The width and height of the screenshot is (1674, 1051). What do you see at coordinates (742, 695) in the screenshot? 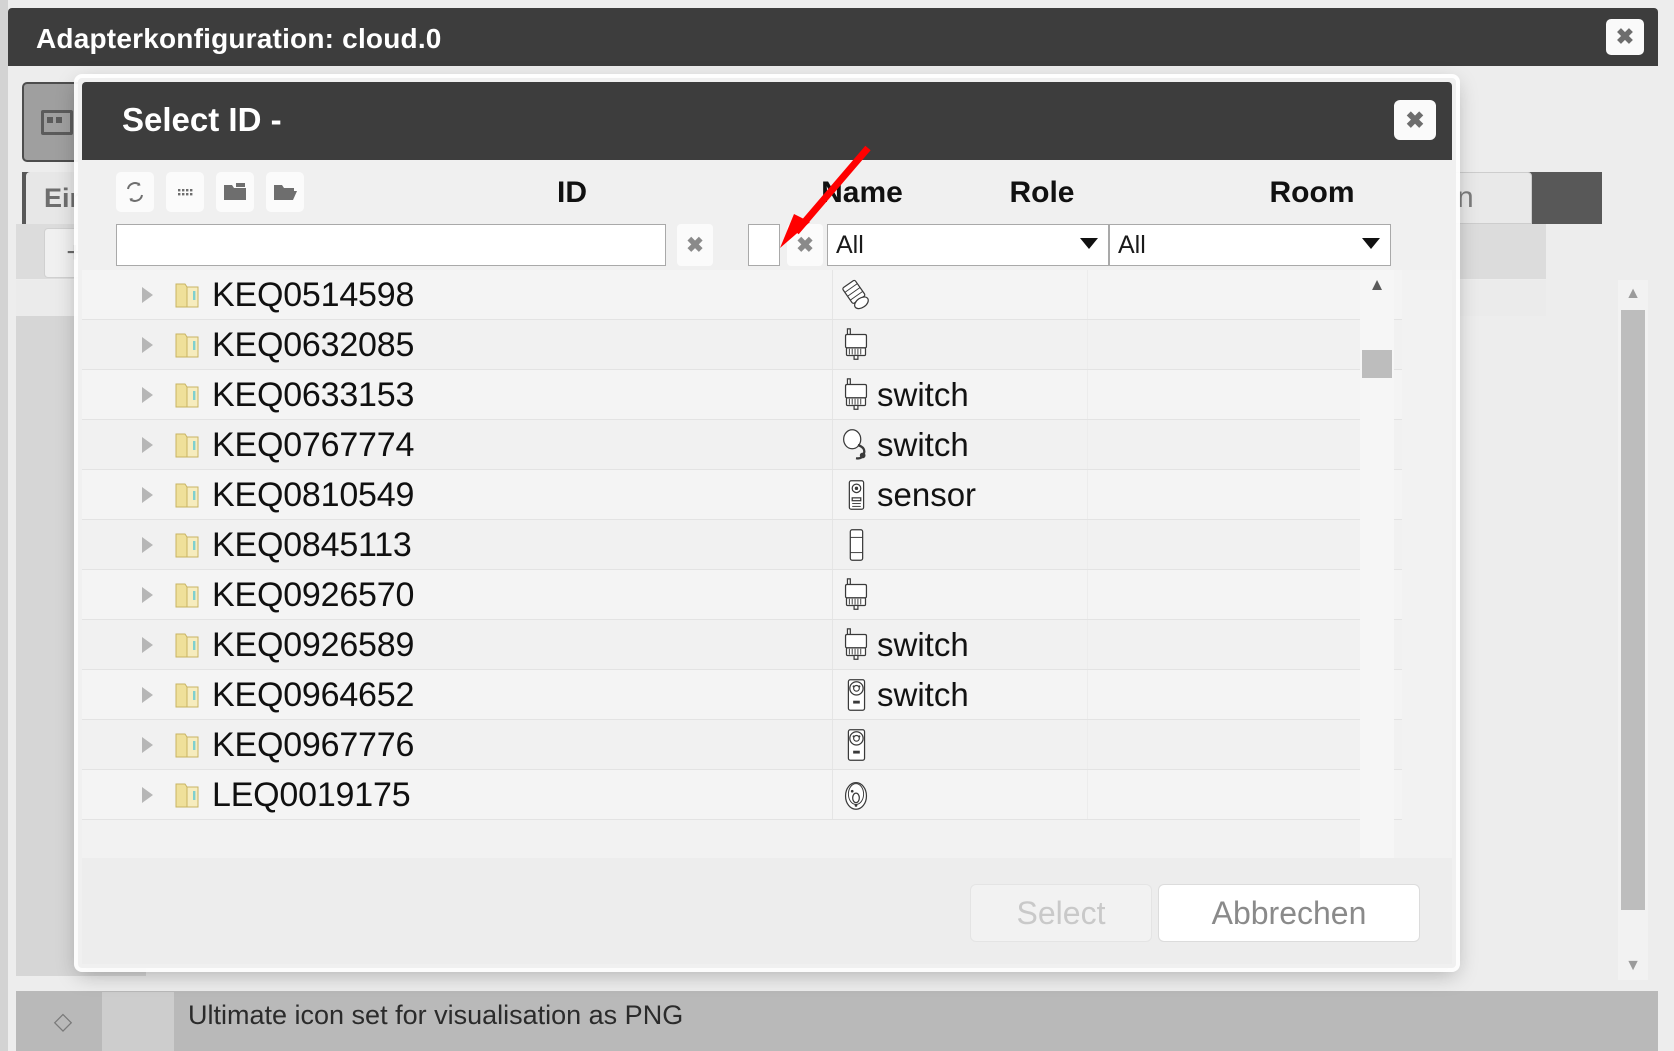
I see `table-row: KEQ0964652 switch` at bounding box center [742, 695].